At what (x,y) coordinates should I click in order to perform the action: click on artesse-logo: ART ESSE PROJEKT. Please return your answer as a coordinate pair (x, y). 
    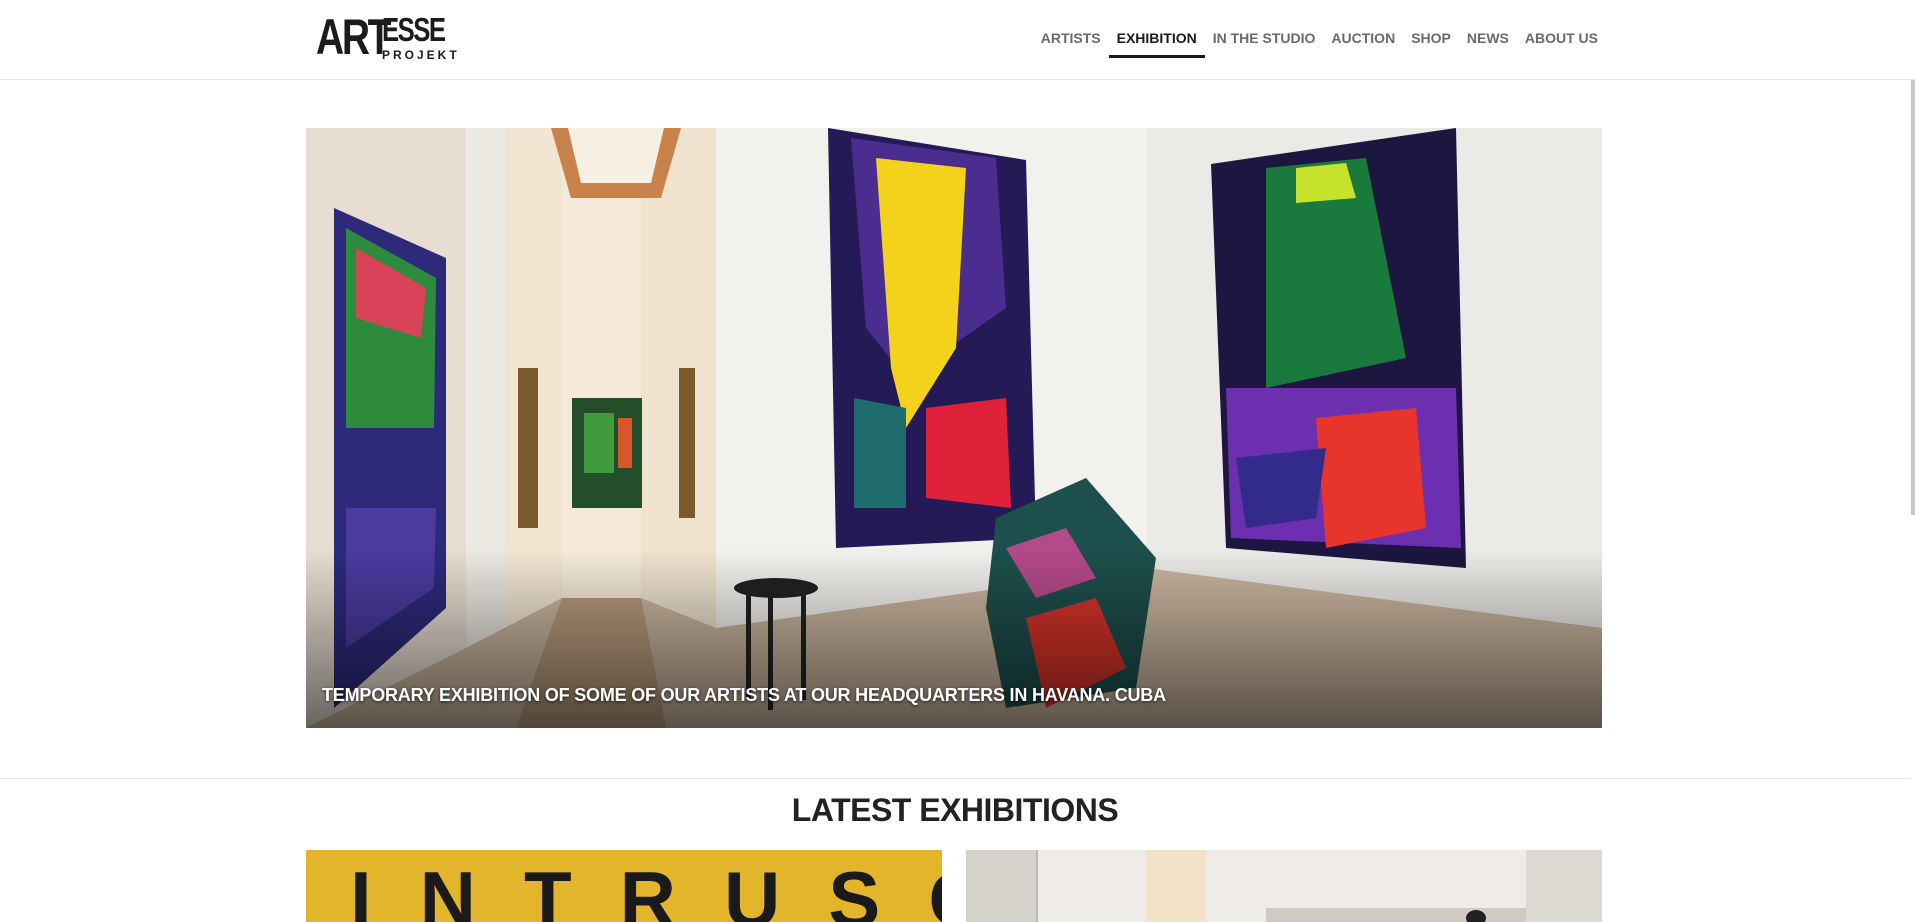
    Looking at the image, I should click on (386, 37).